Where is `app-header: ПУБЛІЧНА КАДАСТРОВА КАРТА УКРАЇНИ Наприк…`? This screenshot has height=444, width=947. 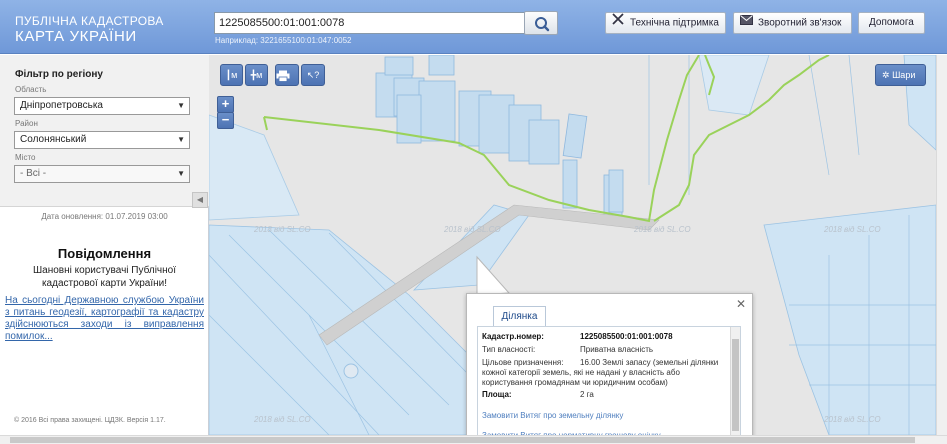 app-header: ПУБЛІЧНА КАДАСТРОВА КАРТА УКРАЇНИ Наприк… is located at coordinates (473, 27).